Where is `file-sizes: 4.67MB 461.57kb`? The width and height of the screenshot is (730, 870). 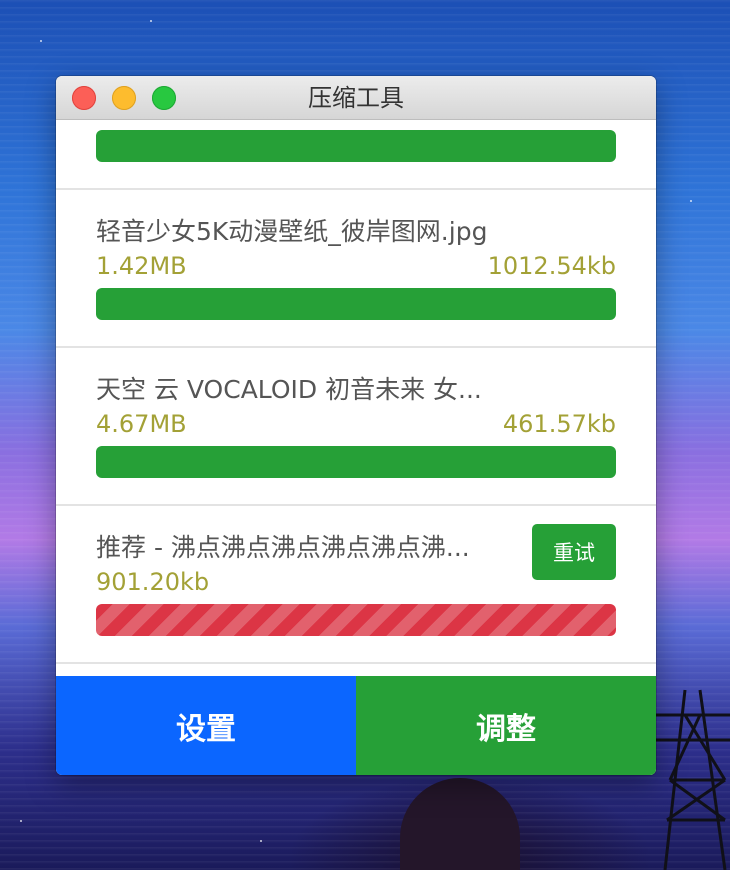
file-sizes: 4.67MB 461.57kb is located at coordinates (356, 425).